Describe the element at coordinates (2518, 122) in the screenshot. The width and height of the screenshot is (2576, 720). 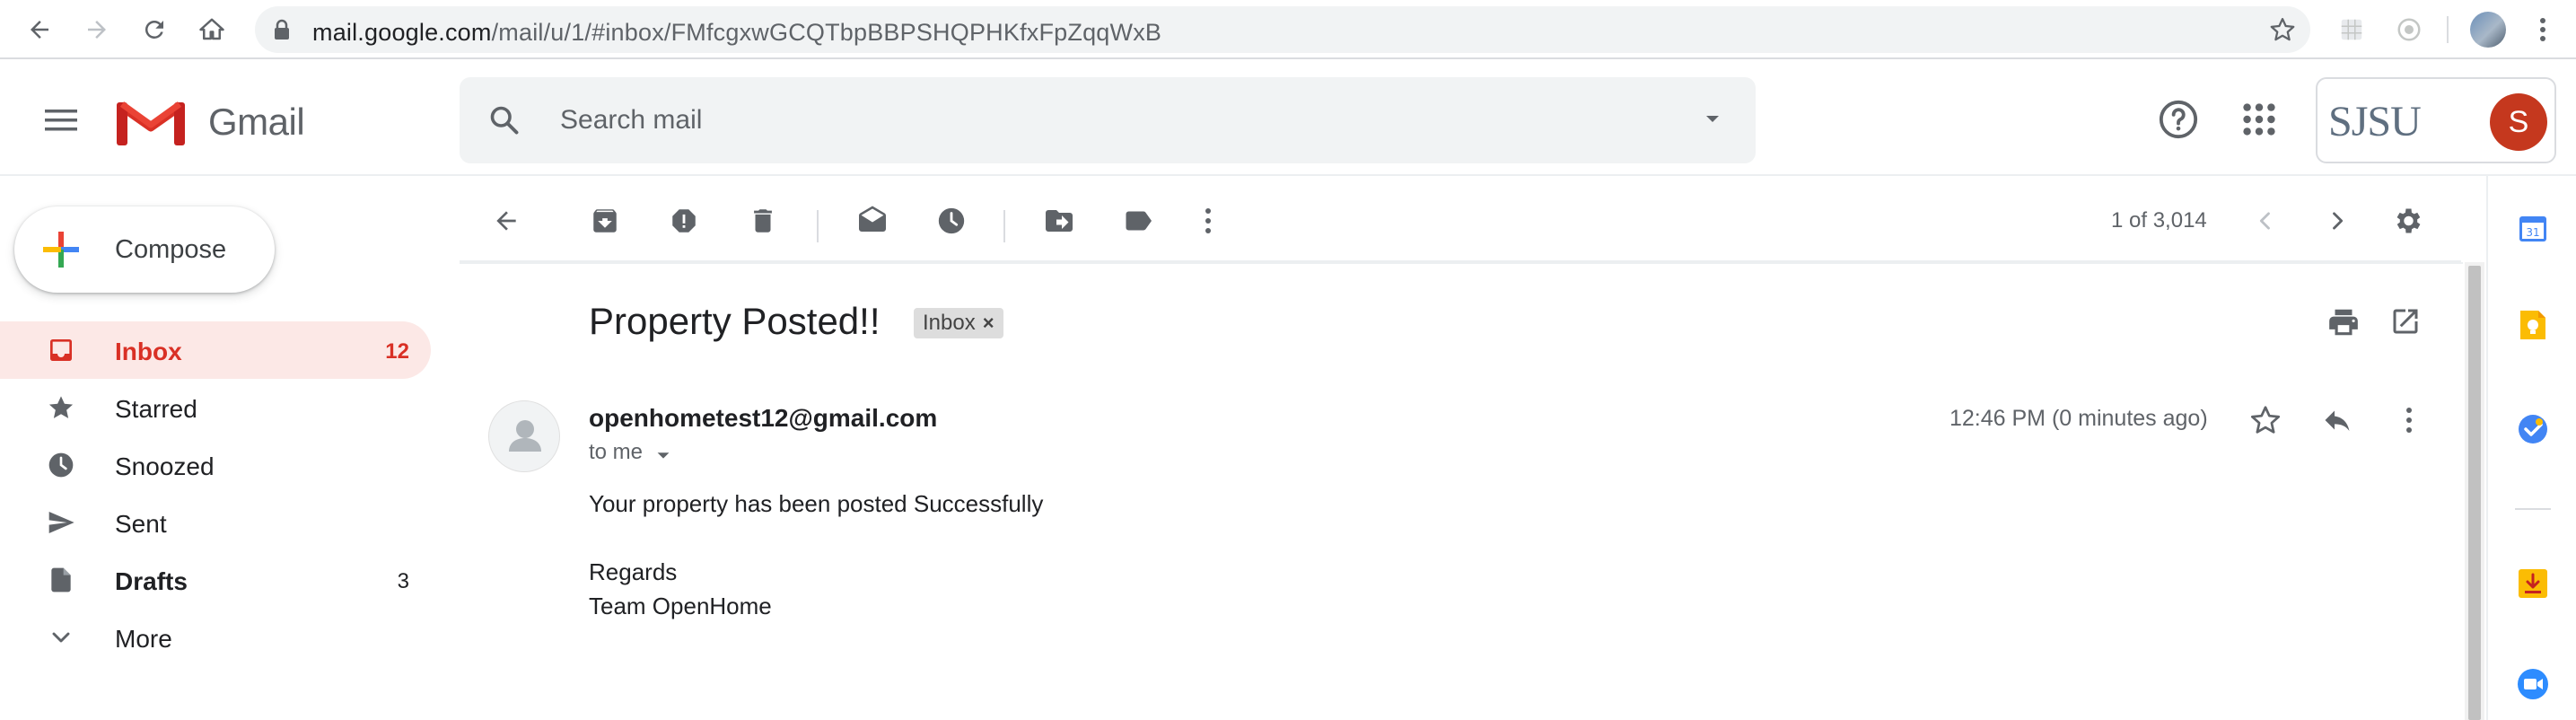
I see `account-avatar: S` at that location.